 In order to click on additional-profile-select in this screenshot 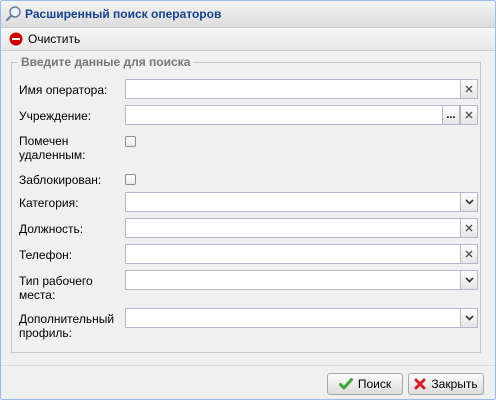, I will do `click(301, 318)`.